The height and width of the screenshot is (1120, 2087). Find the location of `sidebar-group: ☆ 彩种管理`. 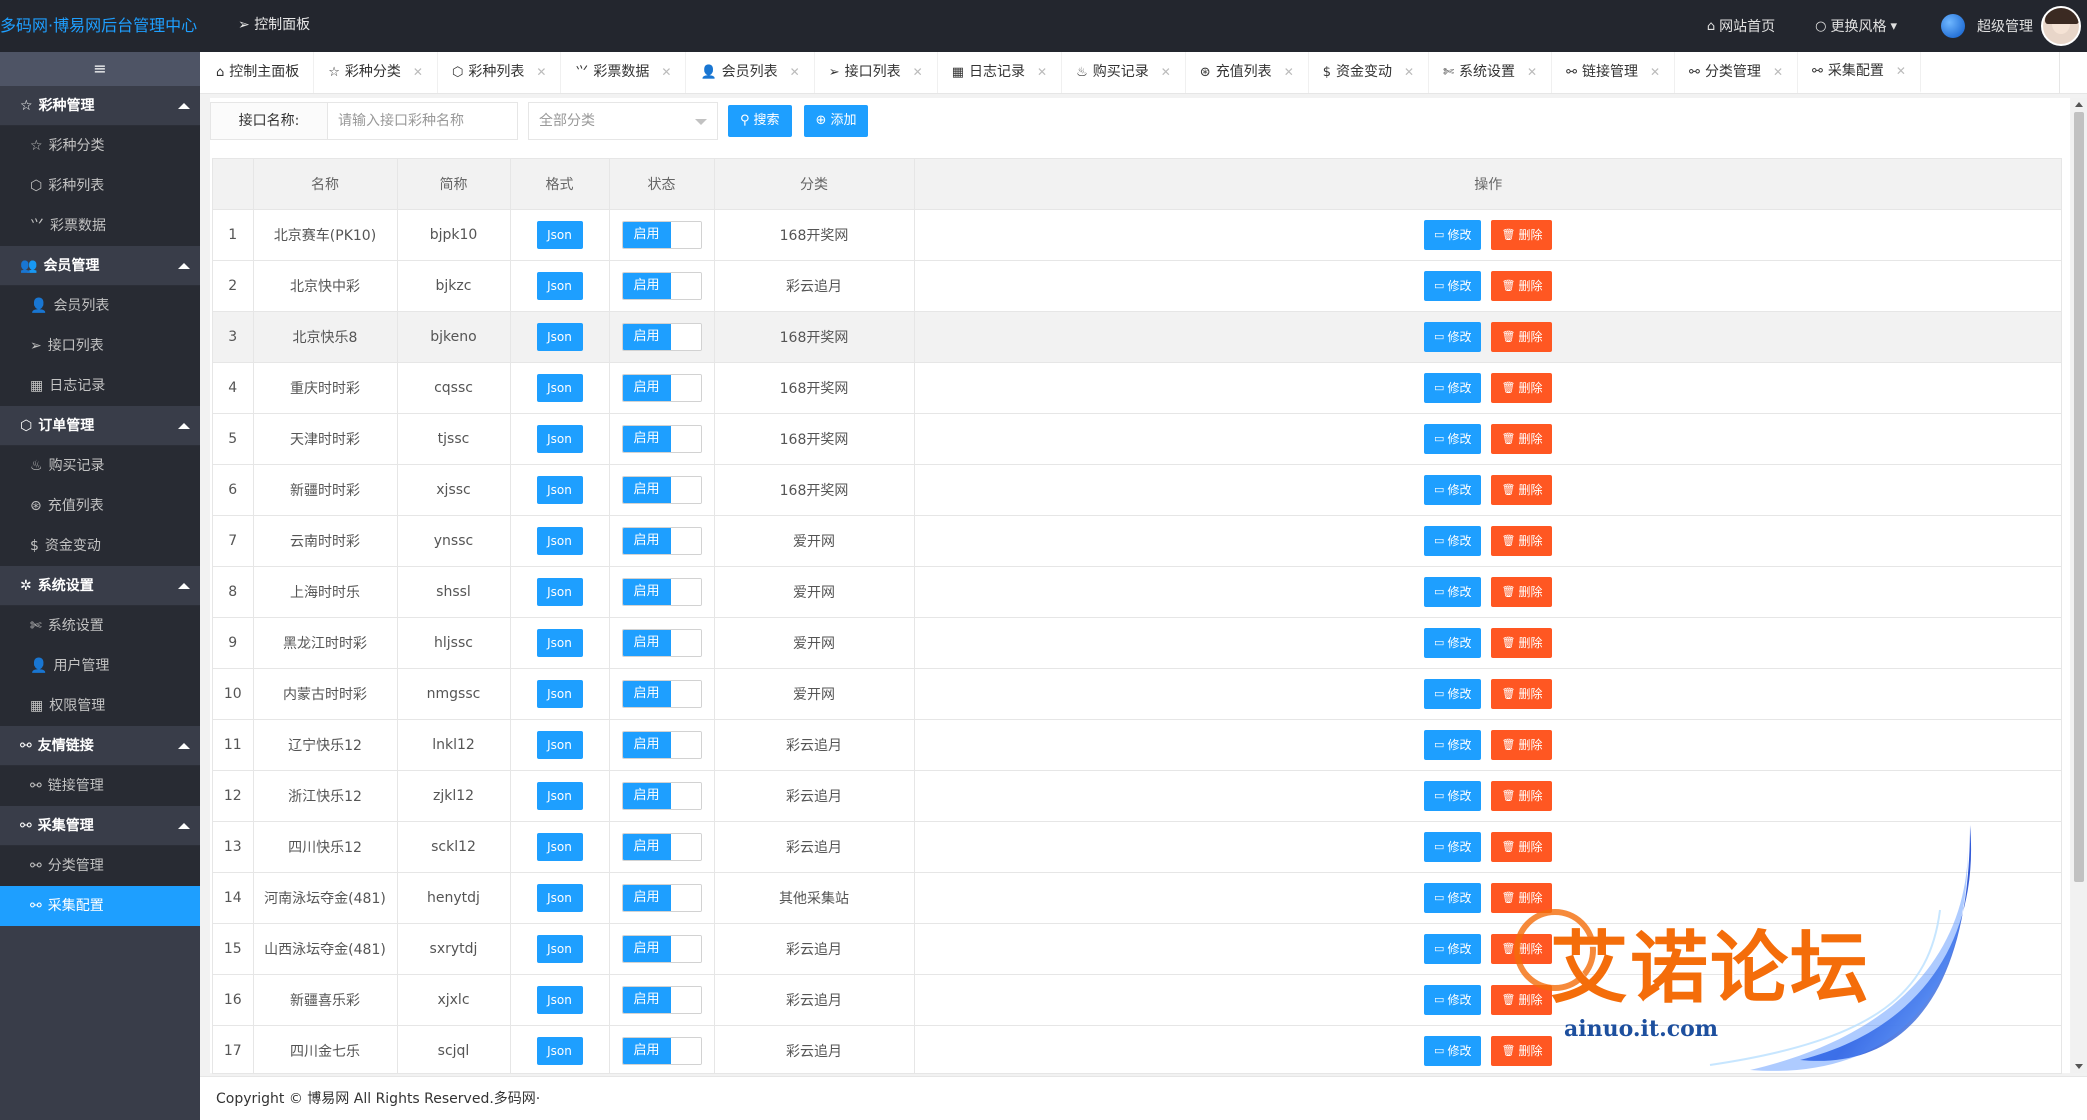

sidebar-group: ☆ 彩种管理 is located at coordinates (100, 106).